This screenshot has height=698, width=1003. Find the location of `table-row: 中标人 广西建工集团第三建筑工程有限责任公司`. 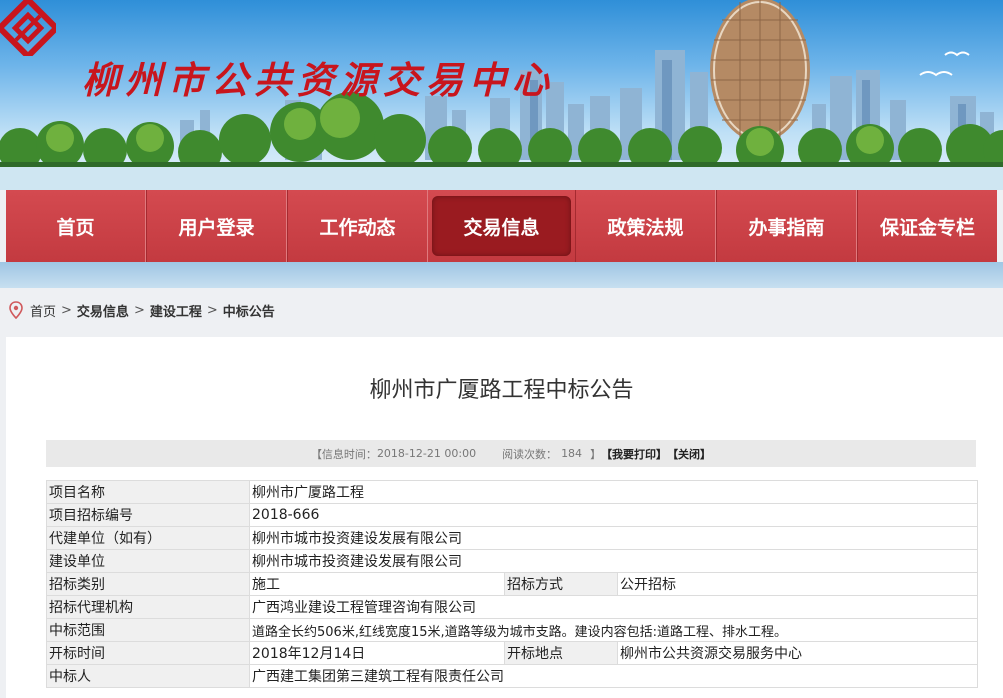

table-row: 中标人 广西建工集团第三建筑工程有限责任公司 is located at coordinates (512, 676).